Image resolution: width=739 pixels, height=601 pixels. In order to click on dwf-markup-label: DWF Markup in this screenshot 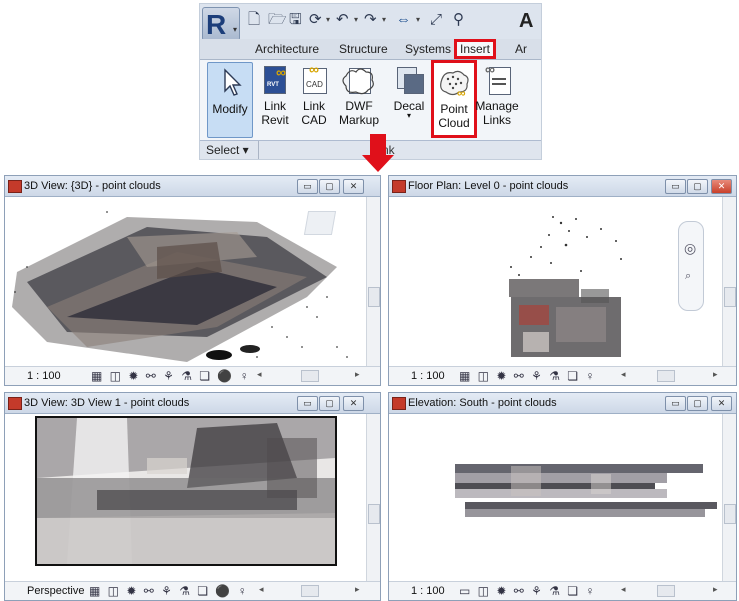, I will do `click(358, 113)`.